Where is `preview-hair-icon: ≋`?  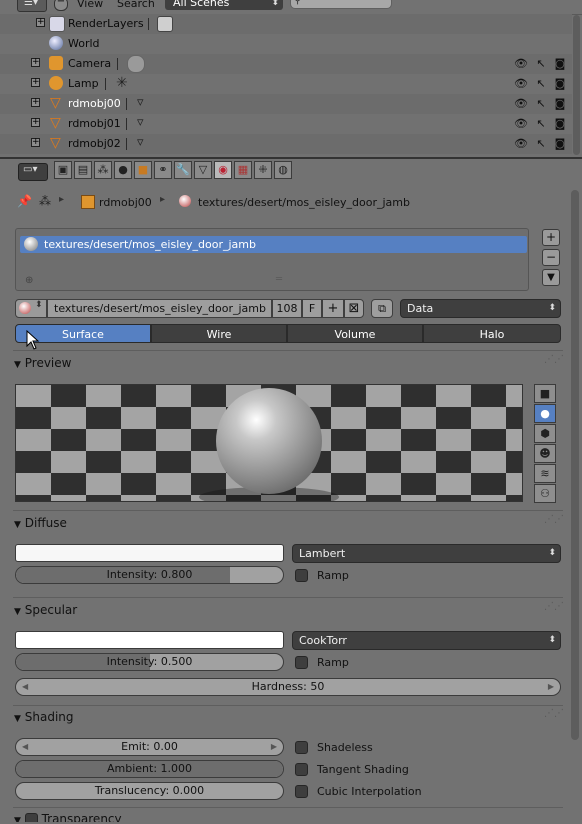
preview-hair-icon: ≋ is located at coordinates (545, 473).